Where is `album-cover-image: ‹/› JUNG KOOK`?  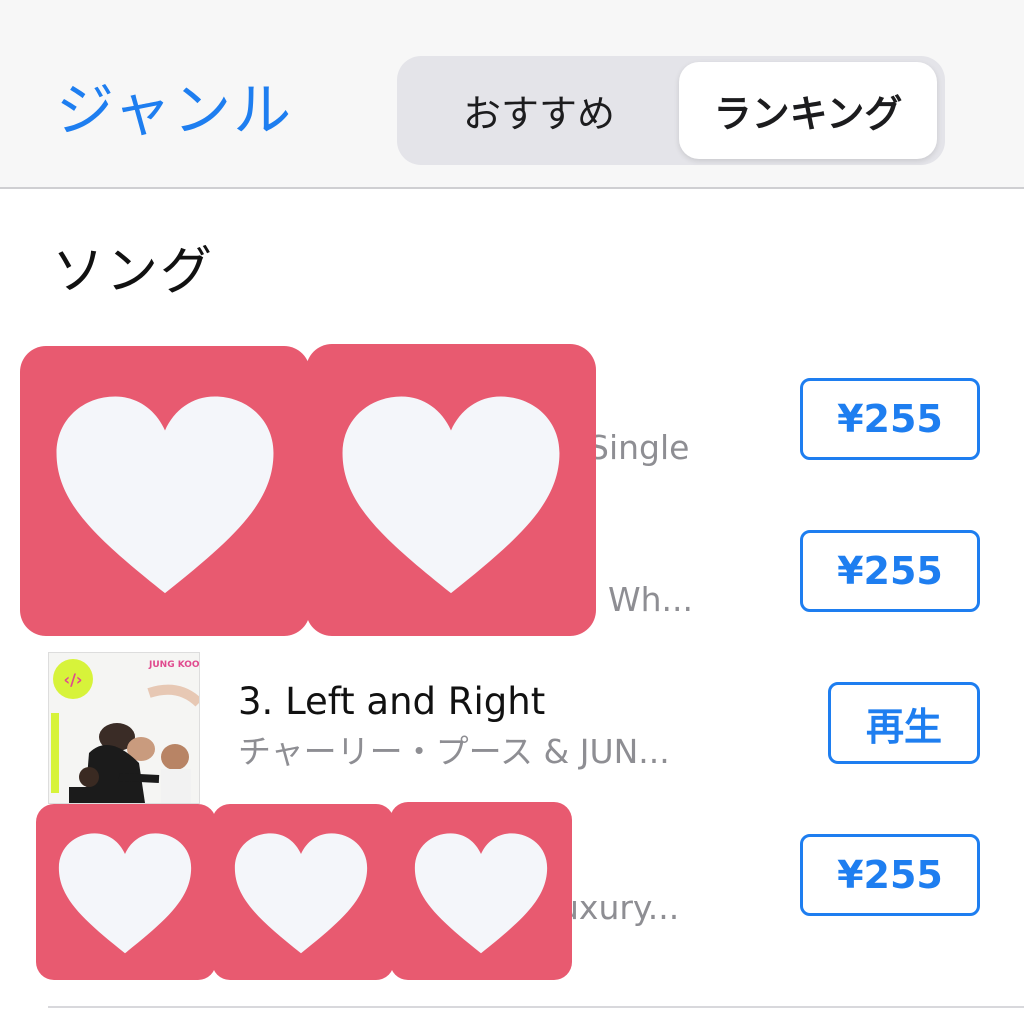
album-cover-image: ‹/› JUNG KOOK is located at coordinates (124, 728).